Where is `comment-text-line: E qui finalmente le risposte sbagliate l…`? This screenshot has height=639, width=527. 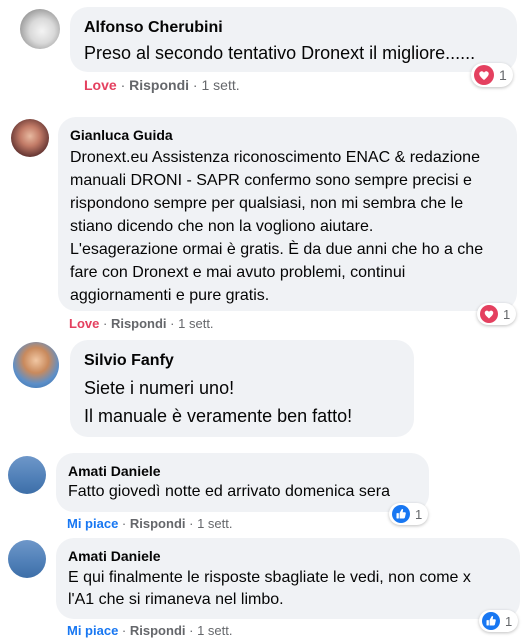
comment-text-line: E qui finalmente le risposte sbagliate l… is located at coordinates (269, 577).